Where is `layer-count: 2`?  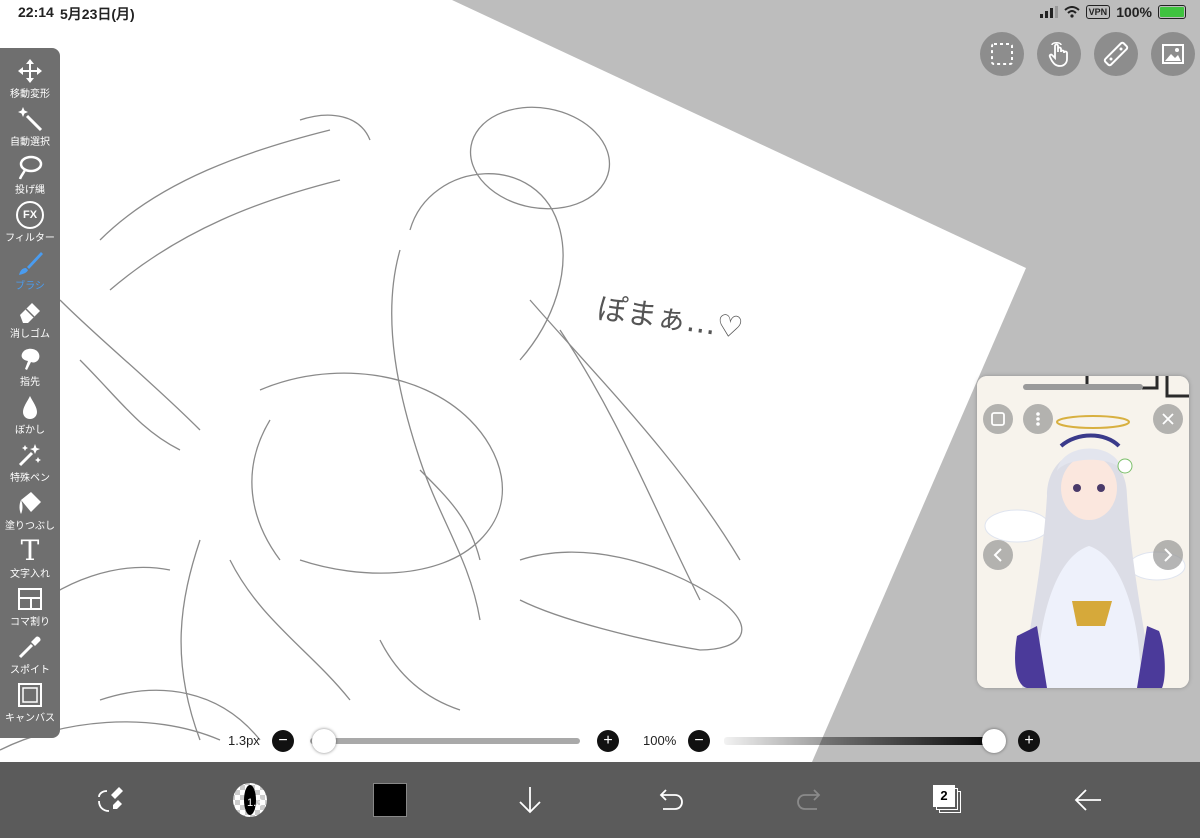
layer-count: 2 is located at coordinates (944, 796).